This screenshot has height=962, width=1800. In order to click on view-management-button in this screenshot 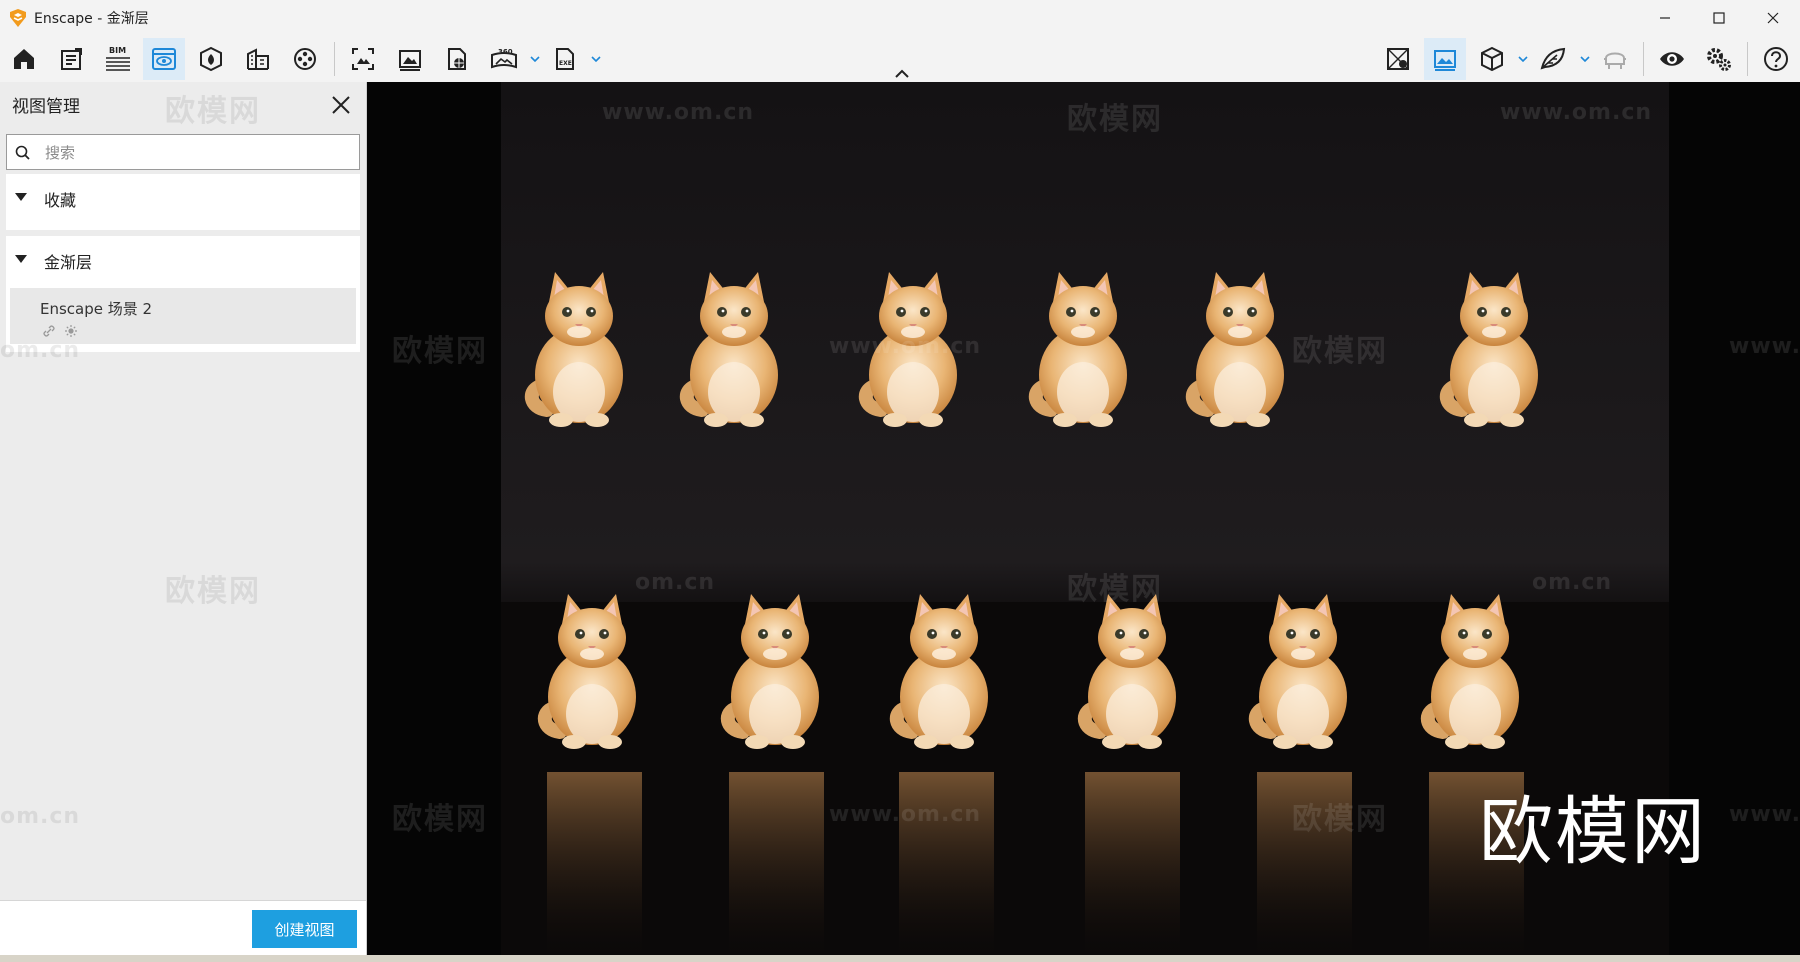, I will do `click(164, 59)`.